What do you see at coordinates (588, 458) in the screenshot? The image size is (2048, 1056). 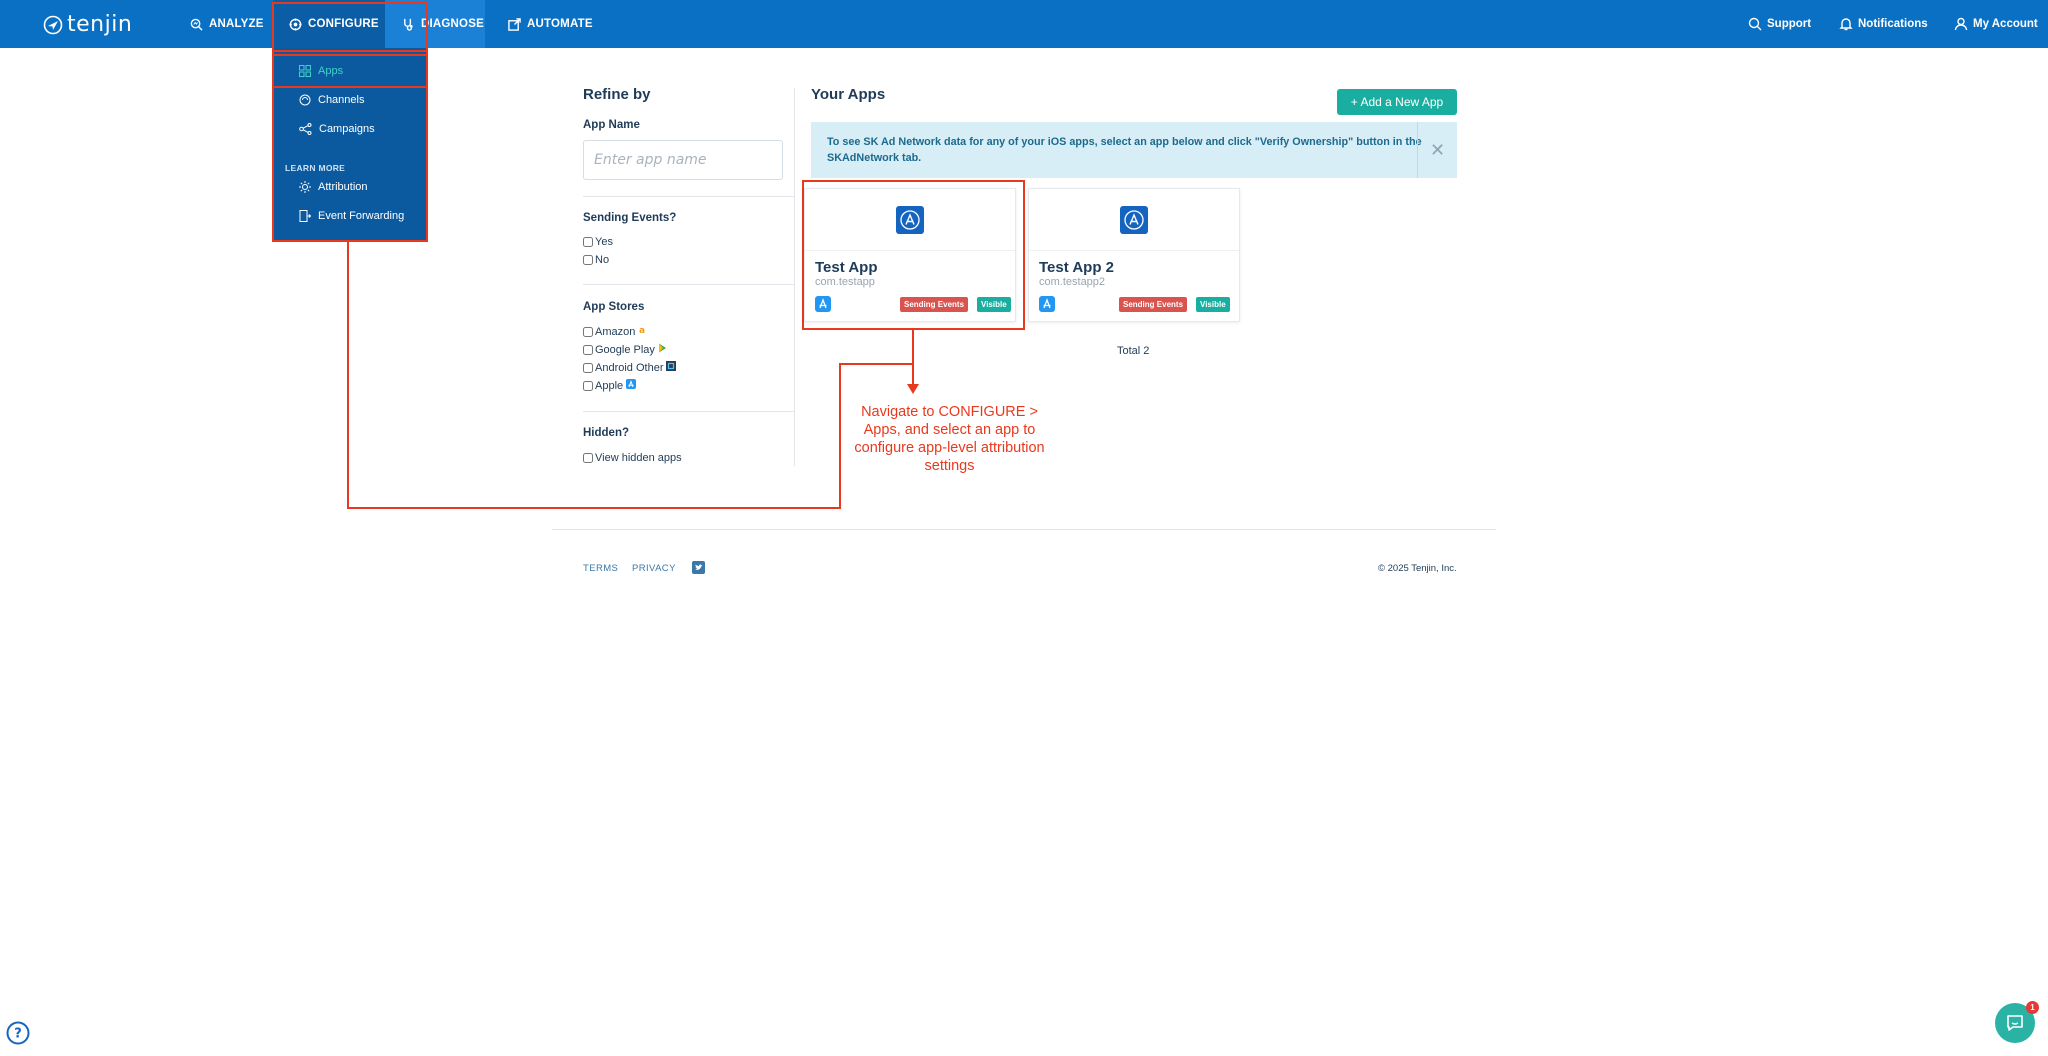 I see `view-hidden-apps-checkbox` at bounding box center [588, 458].